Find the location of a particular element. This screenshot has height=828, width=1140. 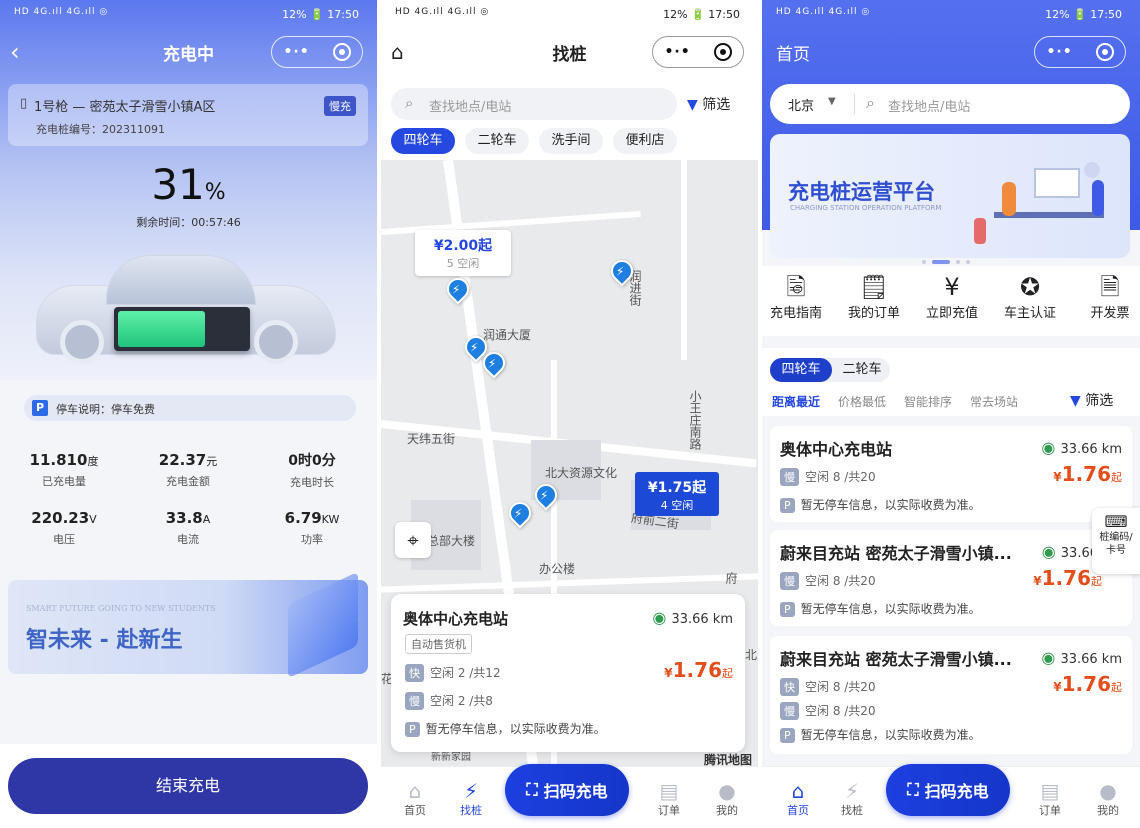

stat-amount: 22.37元 充电金额 is located at coordinates (188, 469).